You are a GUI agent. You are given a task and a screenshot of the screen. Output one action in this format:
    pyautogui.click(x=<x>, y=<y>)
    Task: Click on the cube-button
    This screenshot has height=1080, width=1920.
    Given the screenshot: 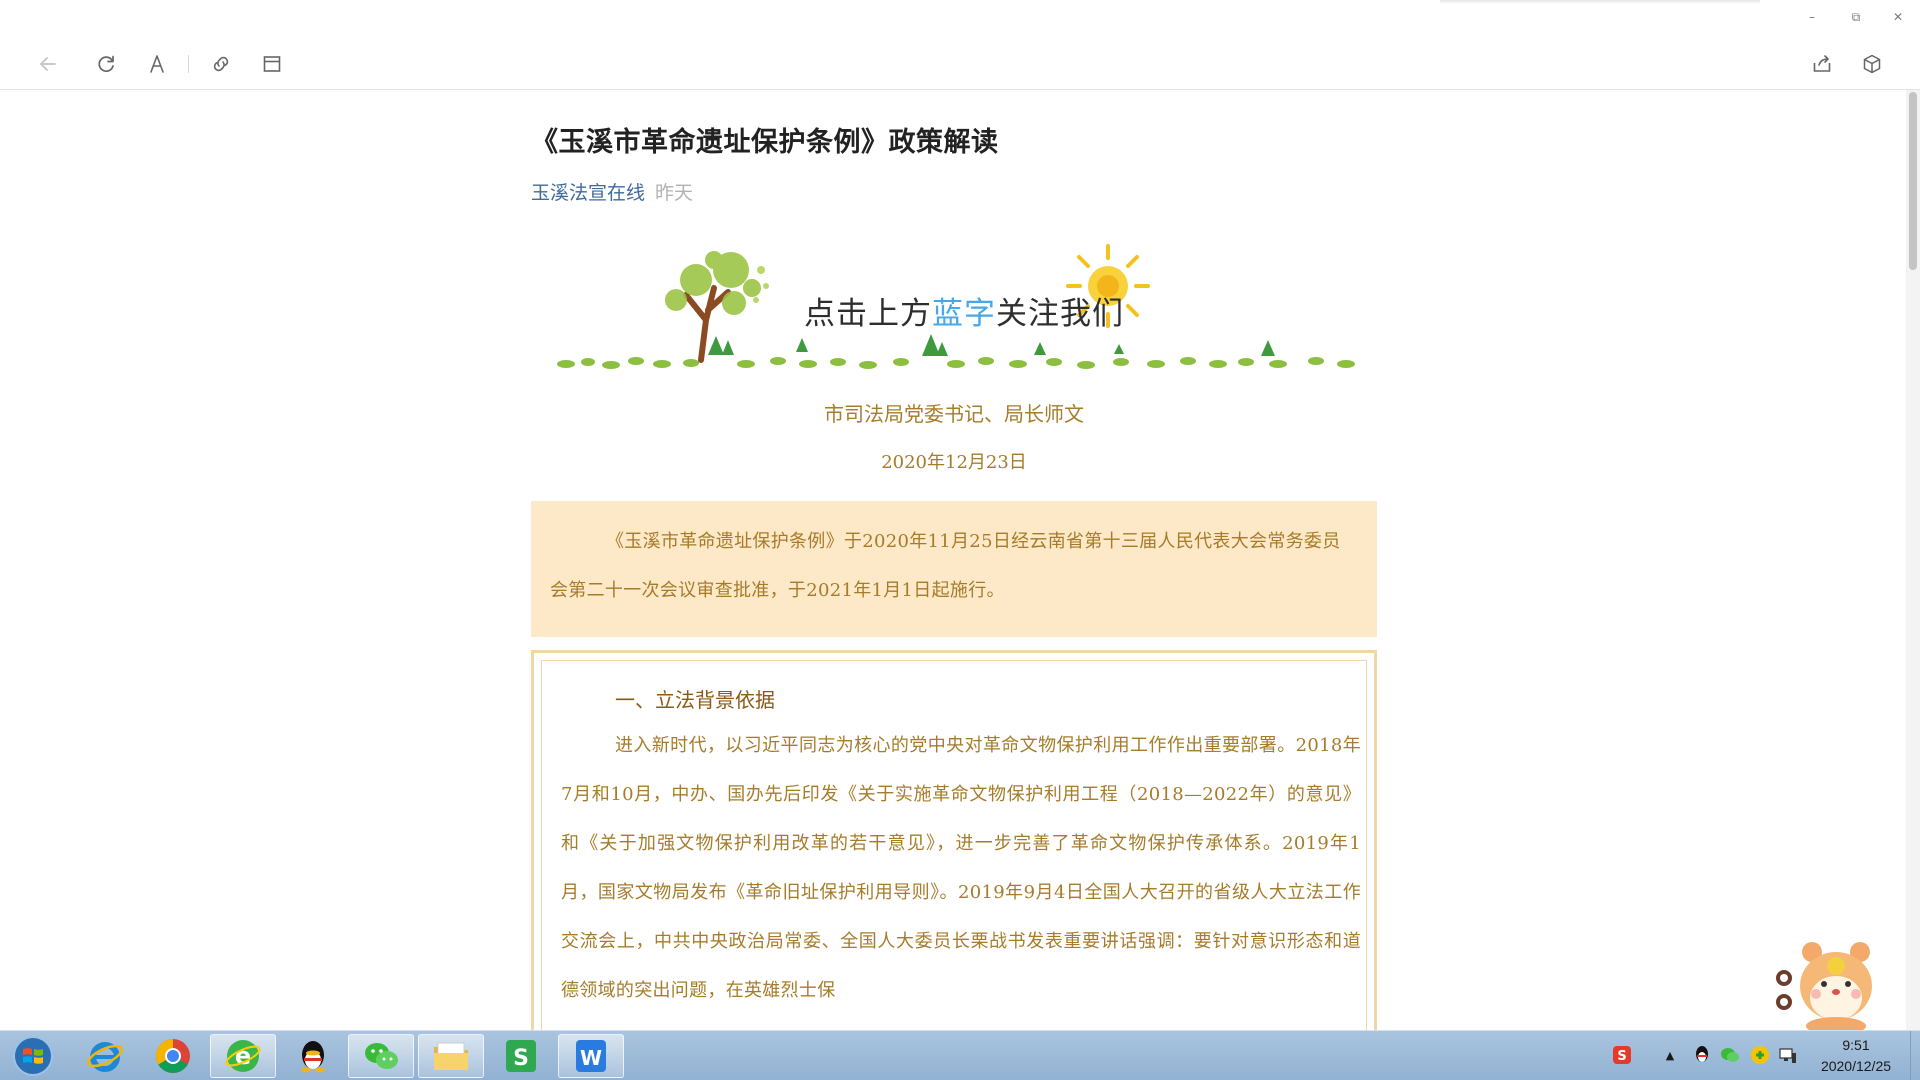 What is the action you would take?
    pyautogui.click(x=1872, y=64)
    